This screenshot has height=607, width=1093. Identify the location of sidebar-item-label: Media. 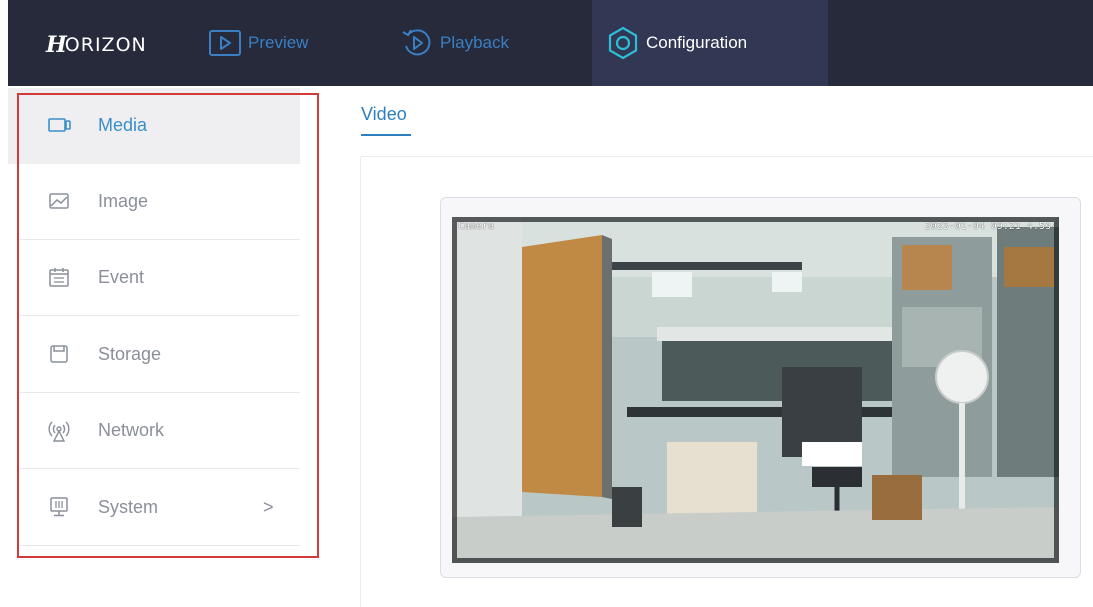
(123, 125).